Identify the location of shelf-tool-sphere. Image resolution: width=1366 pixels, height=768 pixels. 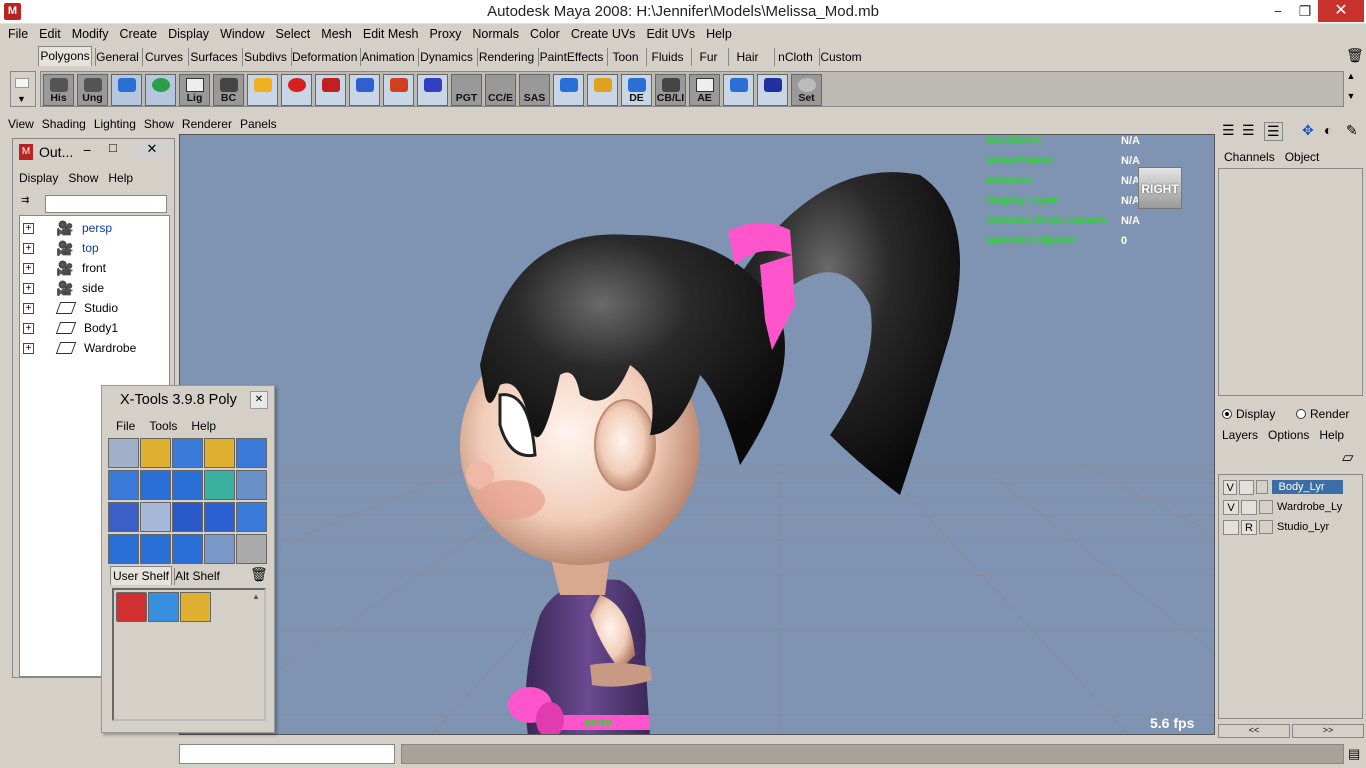
(160, 90).